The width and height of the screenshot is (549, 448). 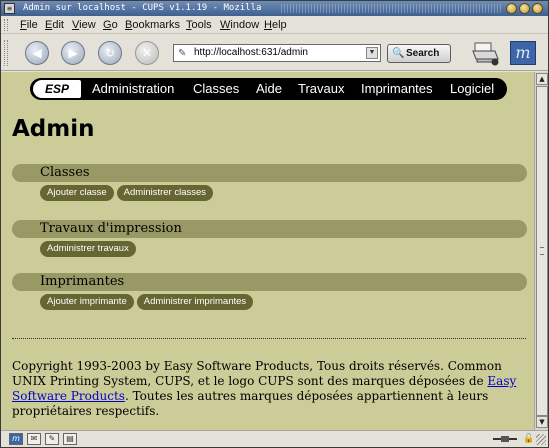 What do you see at coordinates (147, 53) in the screenshot?
I see `stop-button: ✕` at bounding box center [147, 53].